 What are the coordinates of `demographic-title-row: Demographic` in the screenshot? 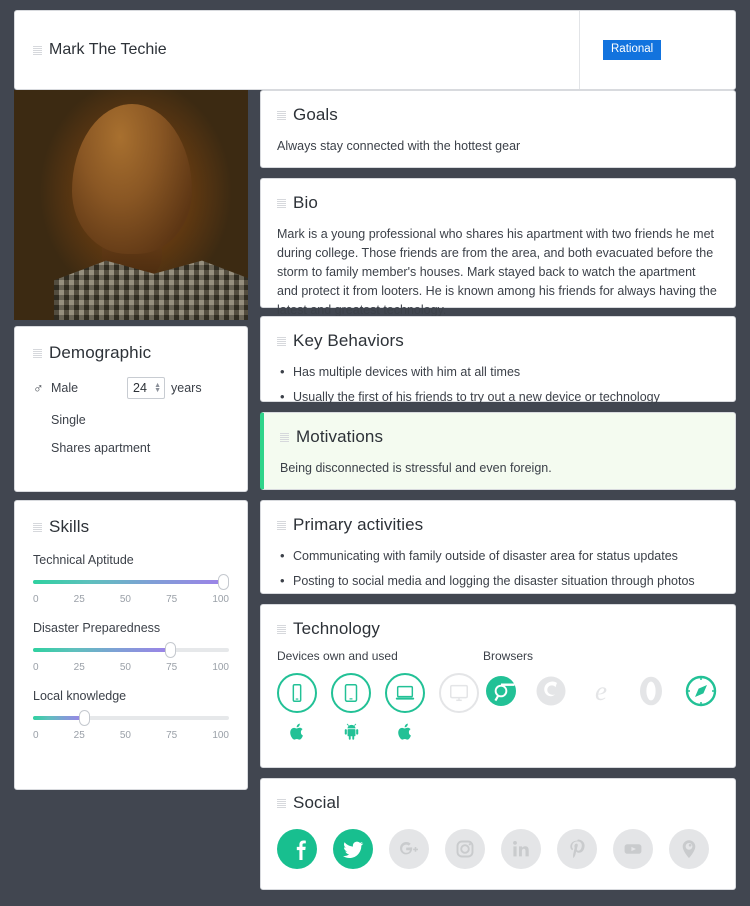 It's located at (131, 353).